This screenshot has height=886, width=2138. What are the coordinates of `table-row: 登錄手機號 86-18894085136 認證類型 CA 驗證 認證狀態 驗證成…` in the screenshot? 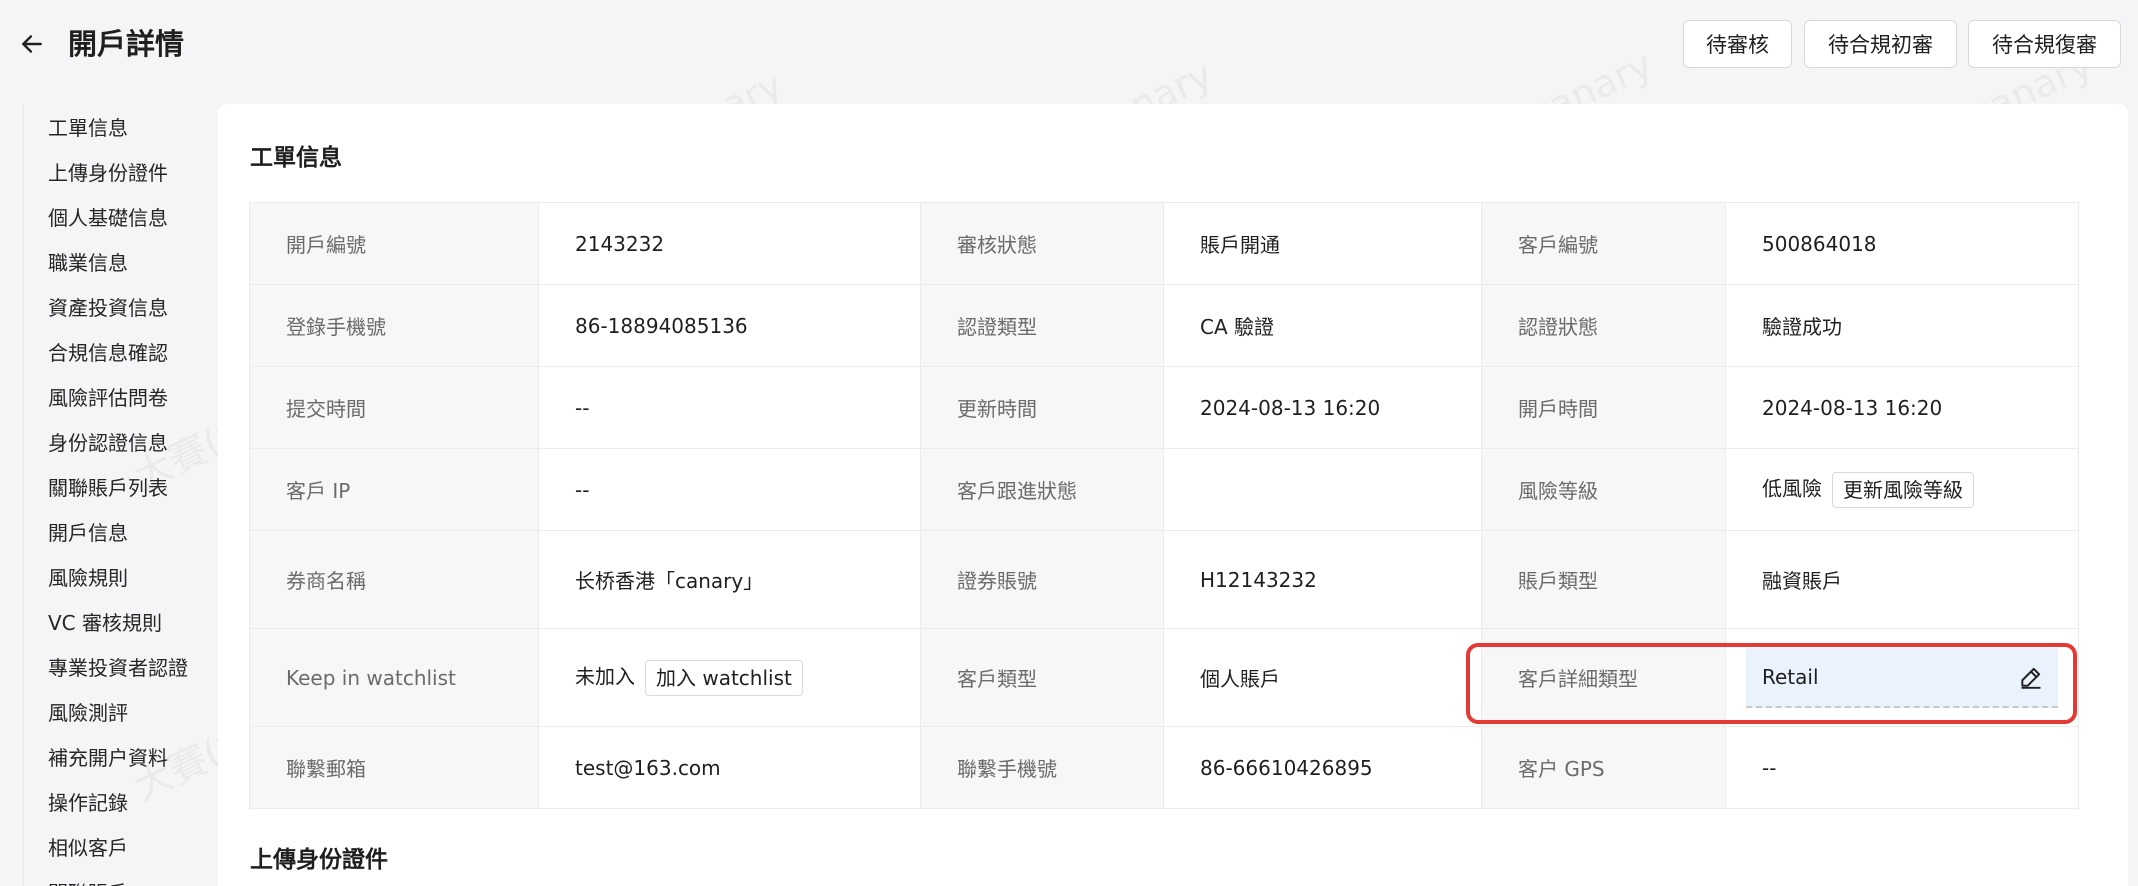 It's located at (1164, 325).